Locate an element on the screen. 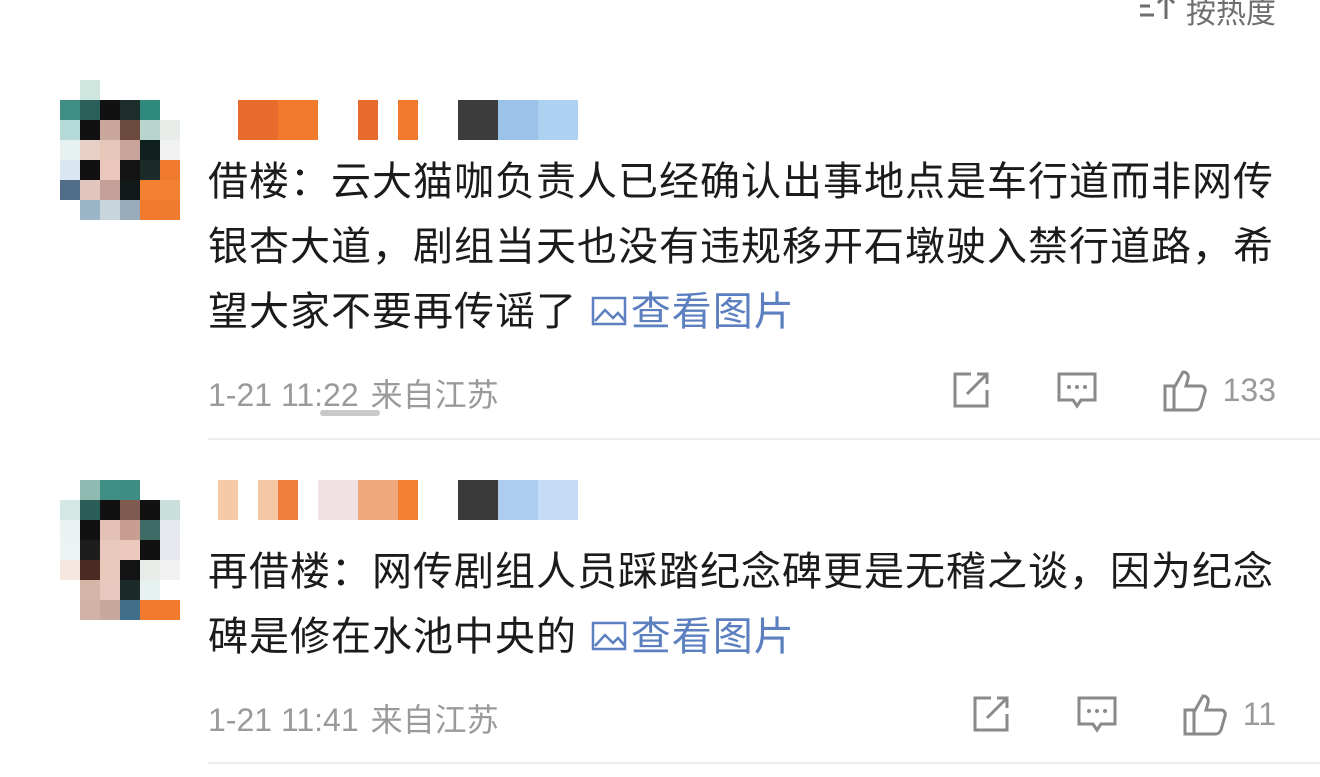 This screenshot has width=1320, height=777. comment-time: 1-21 11:22 is located at coordinates (283, 395).